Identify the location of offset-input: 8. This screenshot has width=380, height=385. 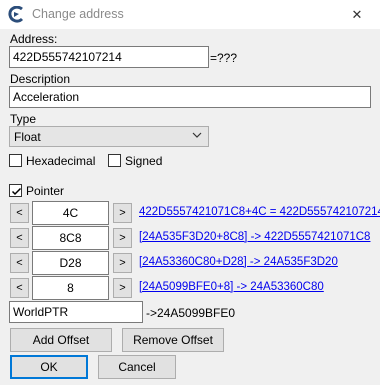
(70, 288).